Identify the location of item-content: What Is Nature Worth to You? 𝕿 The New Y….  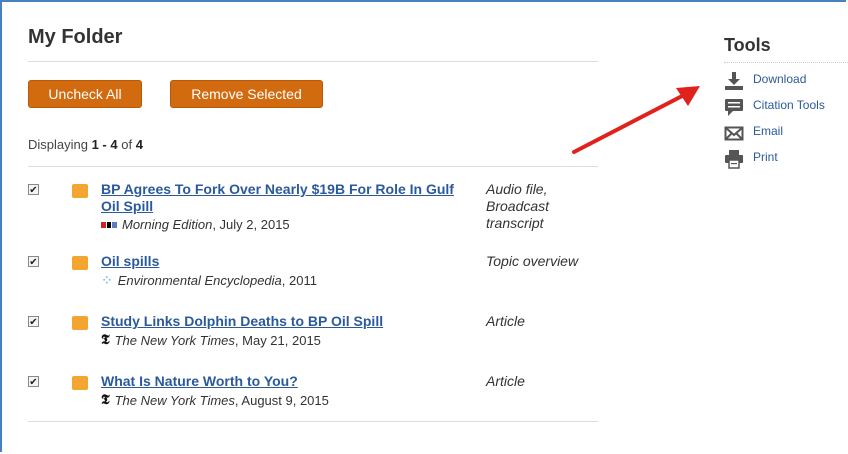
(287, 390).